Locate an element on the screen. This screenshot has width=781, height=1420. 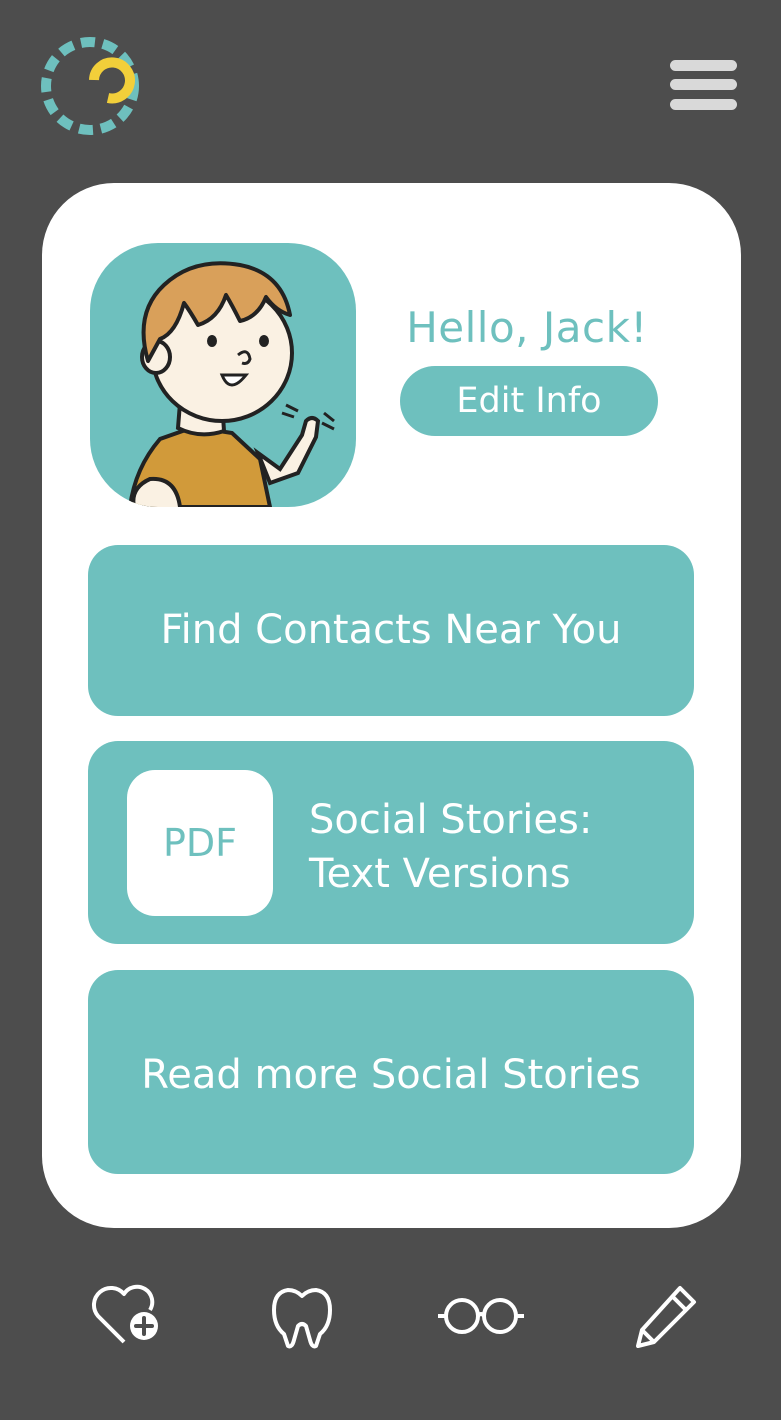
read-more-label: Read more Social Stories is located at coordinates (391, 1075).